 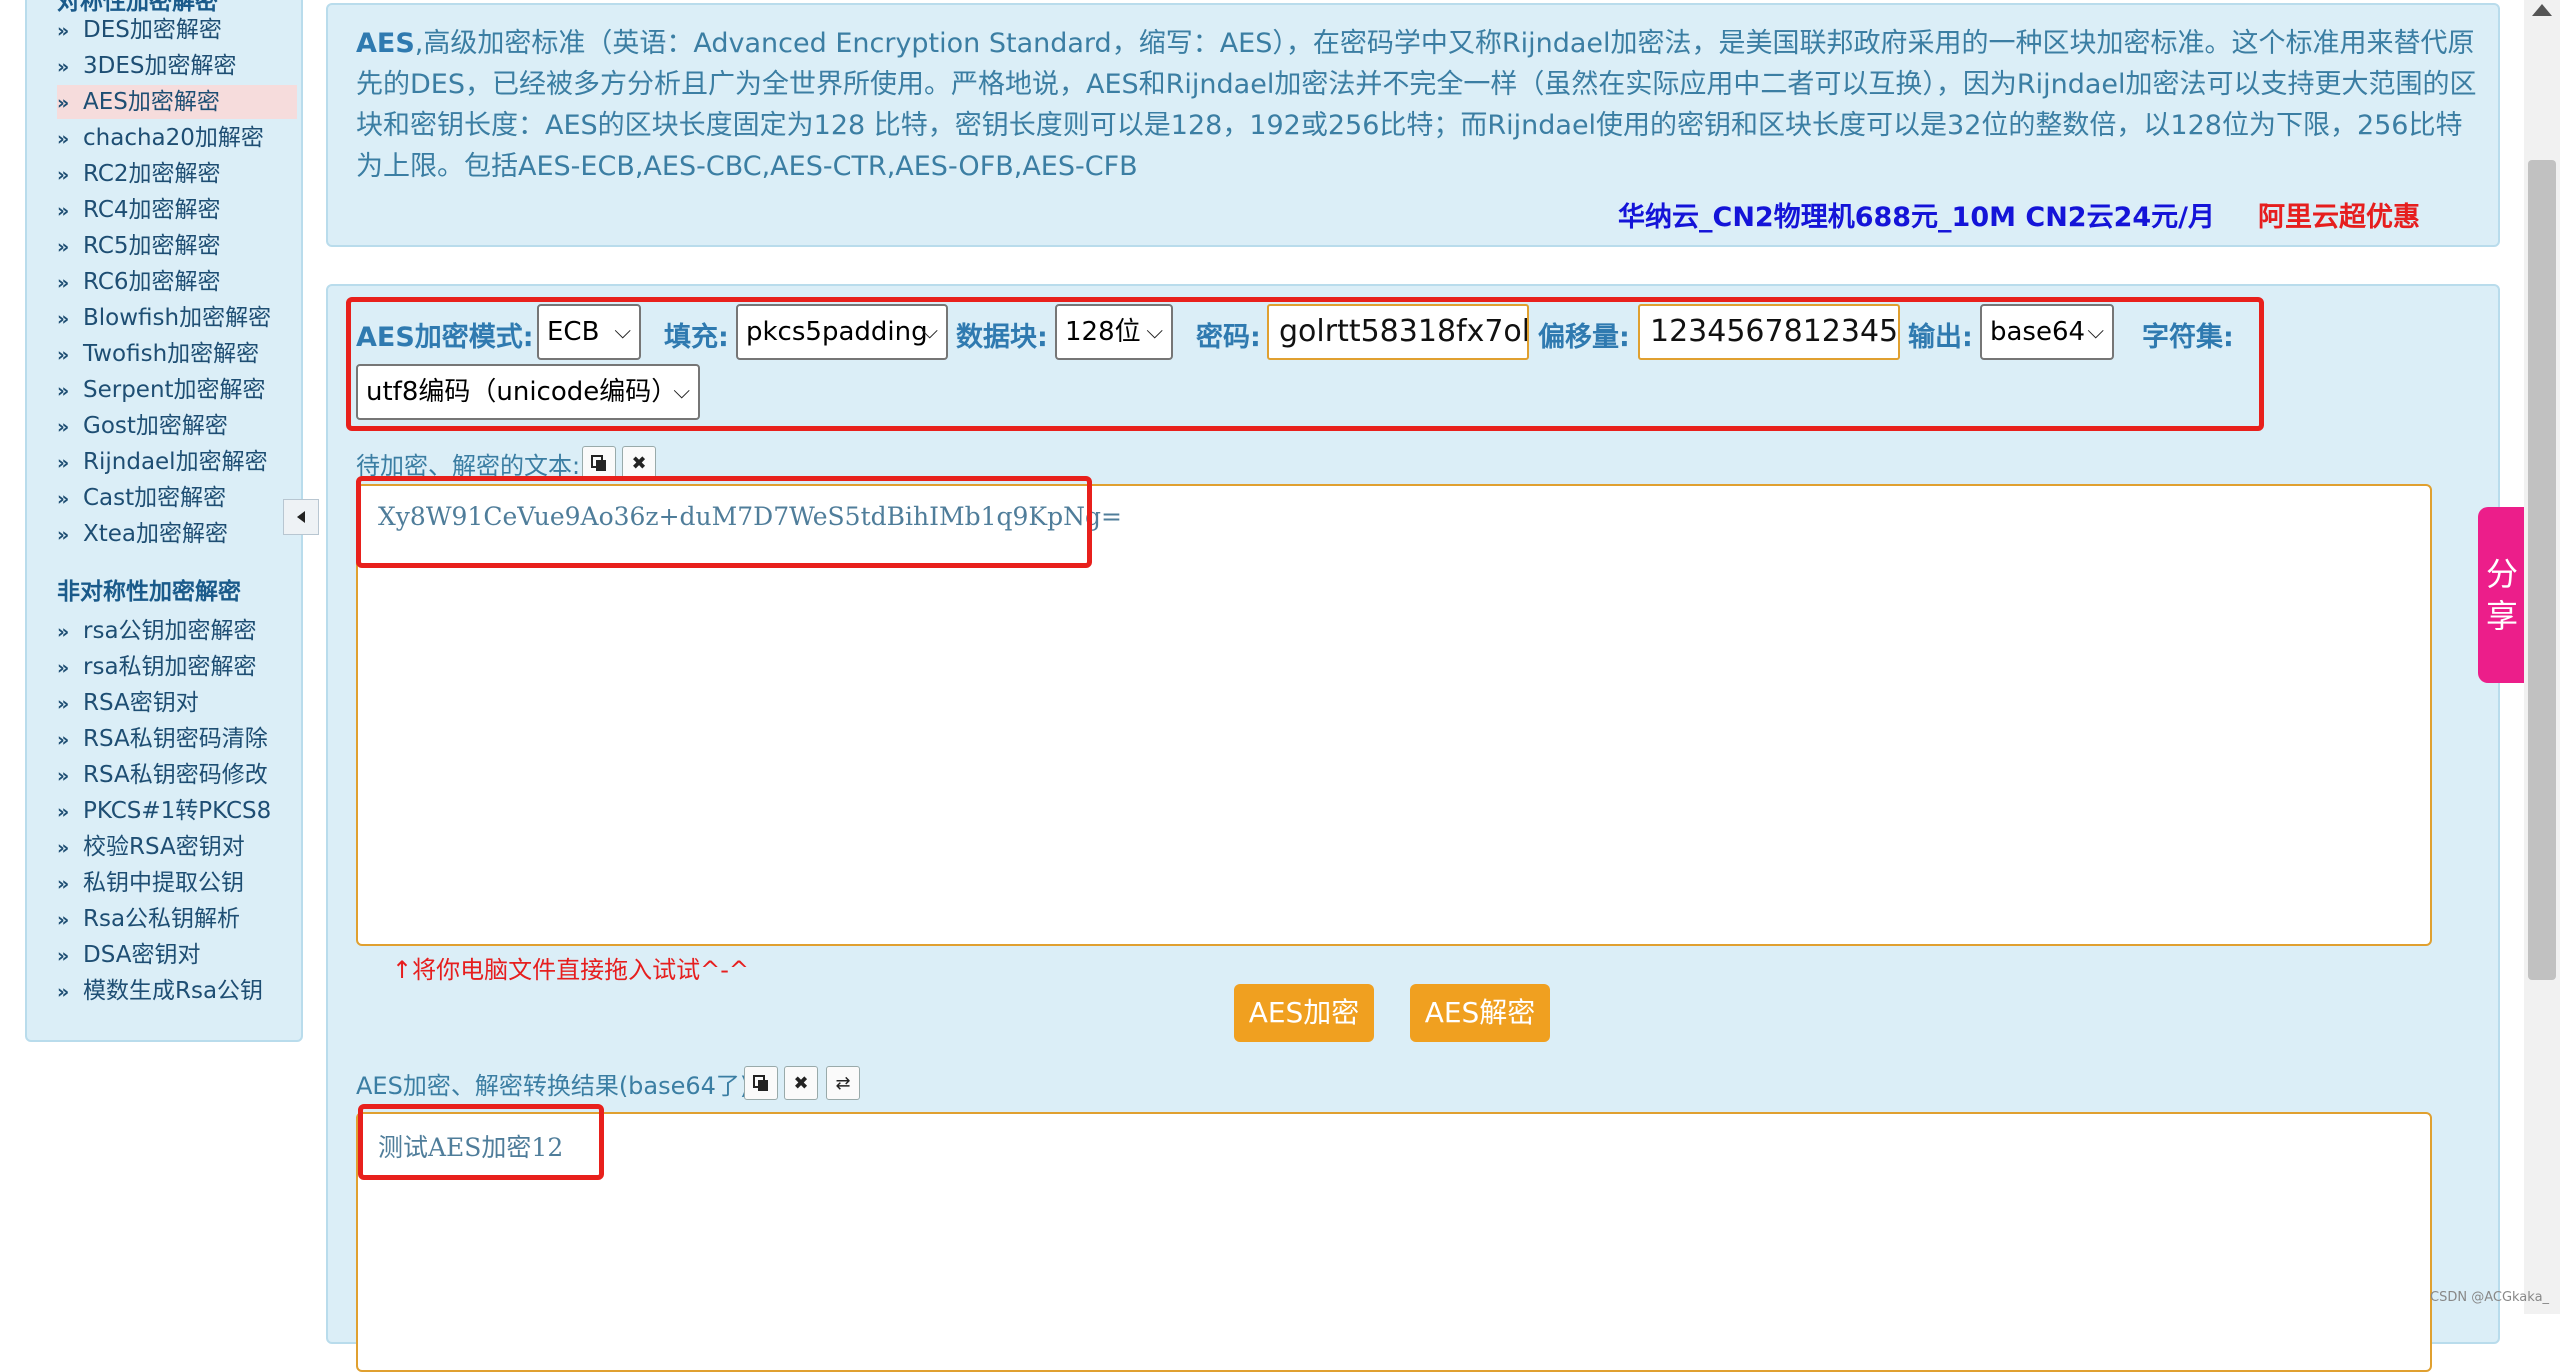 I want to click on intro-title: AES, so click(x=385, y=43).